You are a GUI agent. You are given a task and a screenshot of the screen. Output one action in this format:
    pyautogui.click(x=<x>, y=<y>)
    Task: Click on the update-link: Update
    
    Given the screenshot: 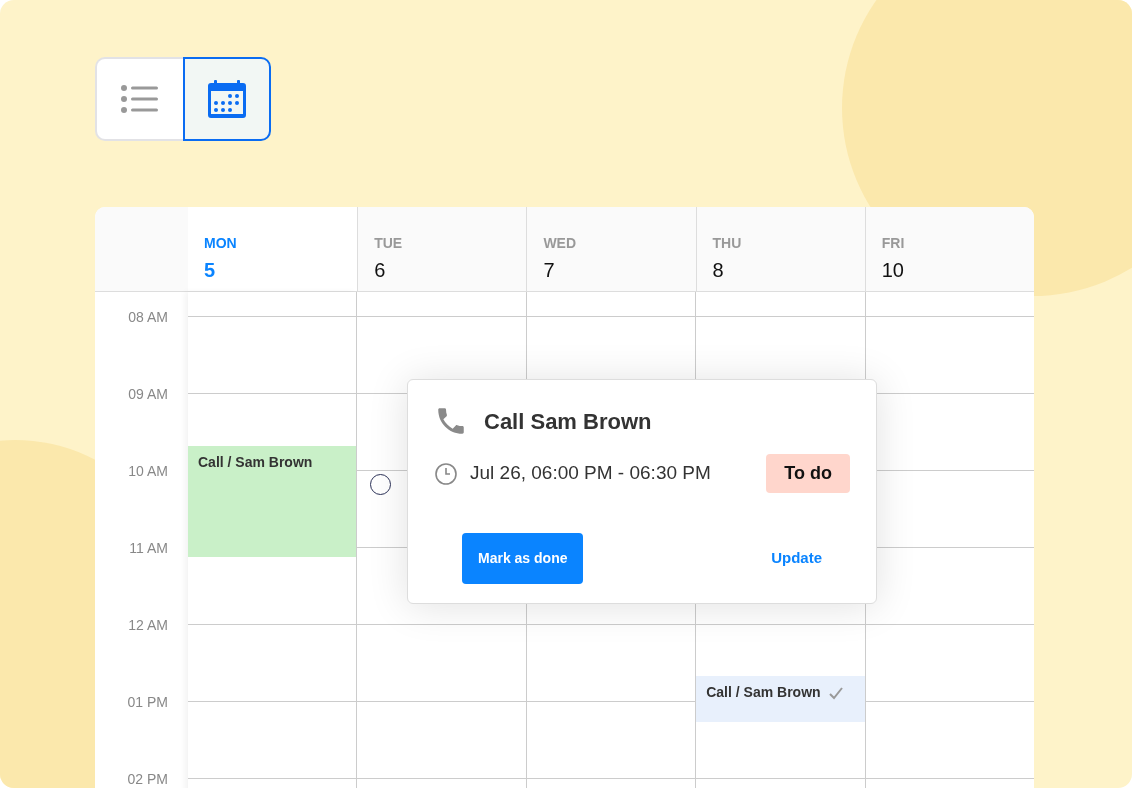 What is the action you would take?
    pyautogui.click(x=796, y=558)
    